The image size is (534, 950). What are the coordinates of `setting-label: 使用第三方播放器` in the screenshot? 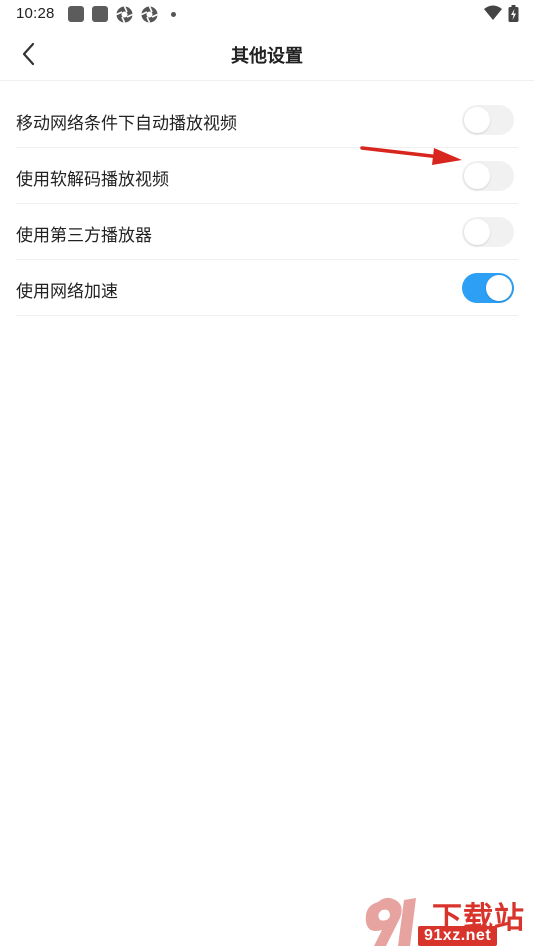 It's located at (84, 235).